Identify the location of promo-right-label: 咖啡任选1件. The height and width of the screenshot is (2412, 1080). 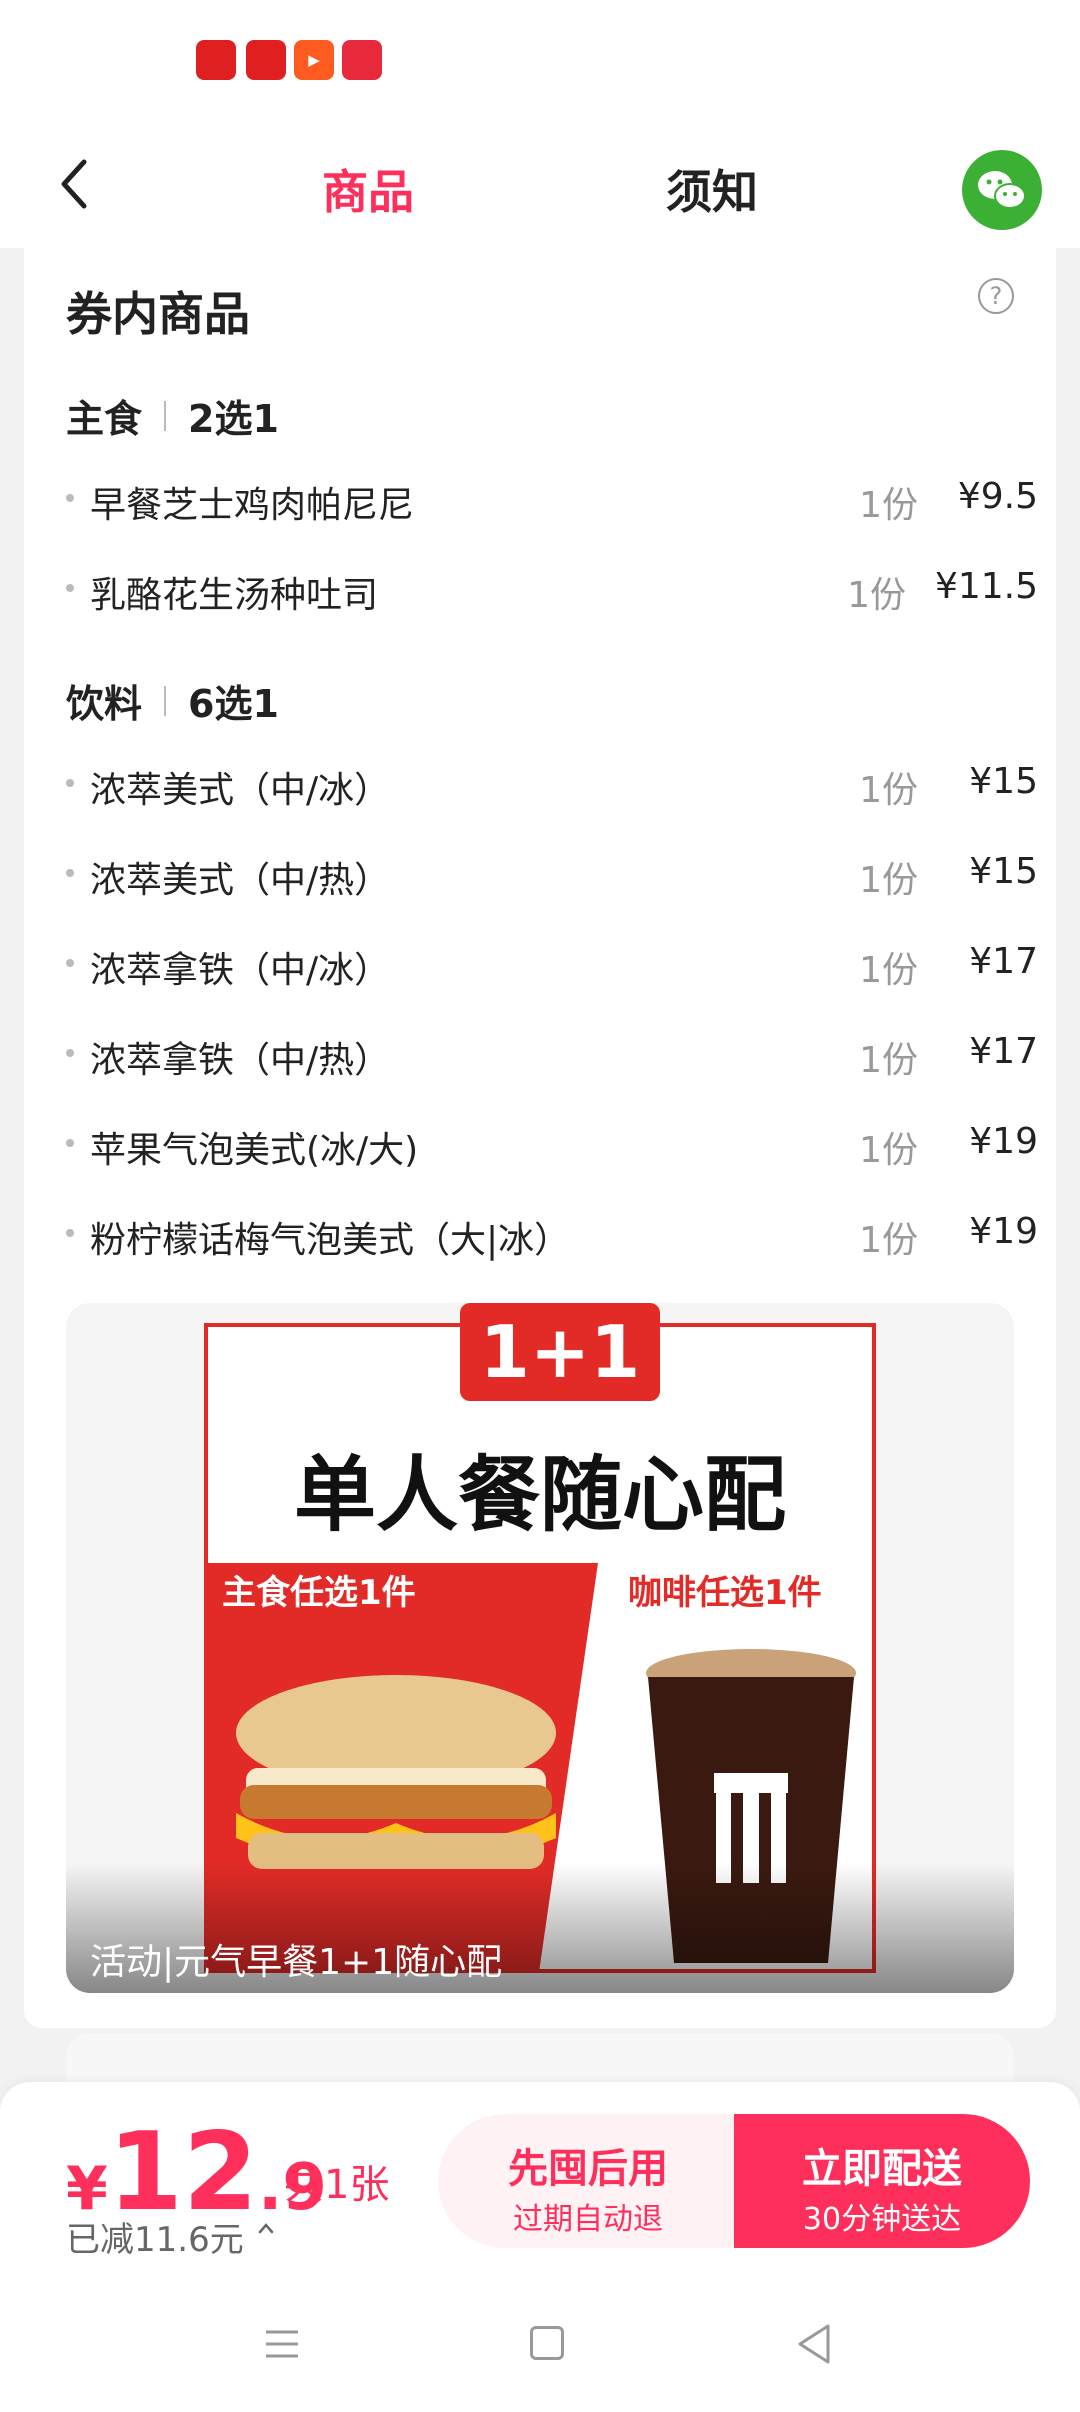
(725, 1593).